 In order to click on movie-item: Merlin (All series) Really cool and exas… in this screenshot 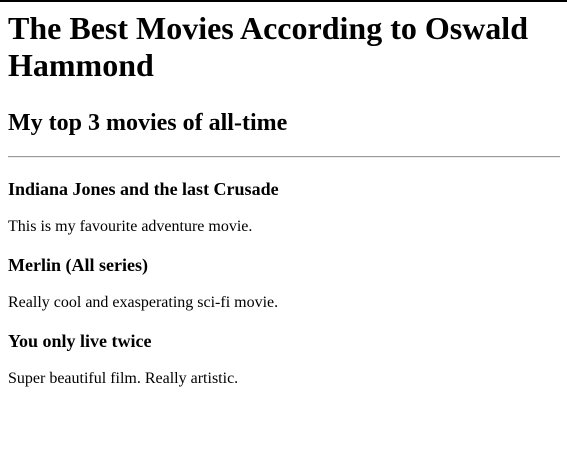, I will do `click(284, 283)`.